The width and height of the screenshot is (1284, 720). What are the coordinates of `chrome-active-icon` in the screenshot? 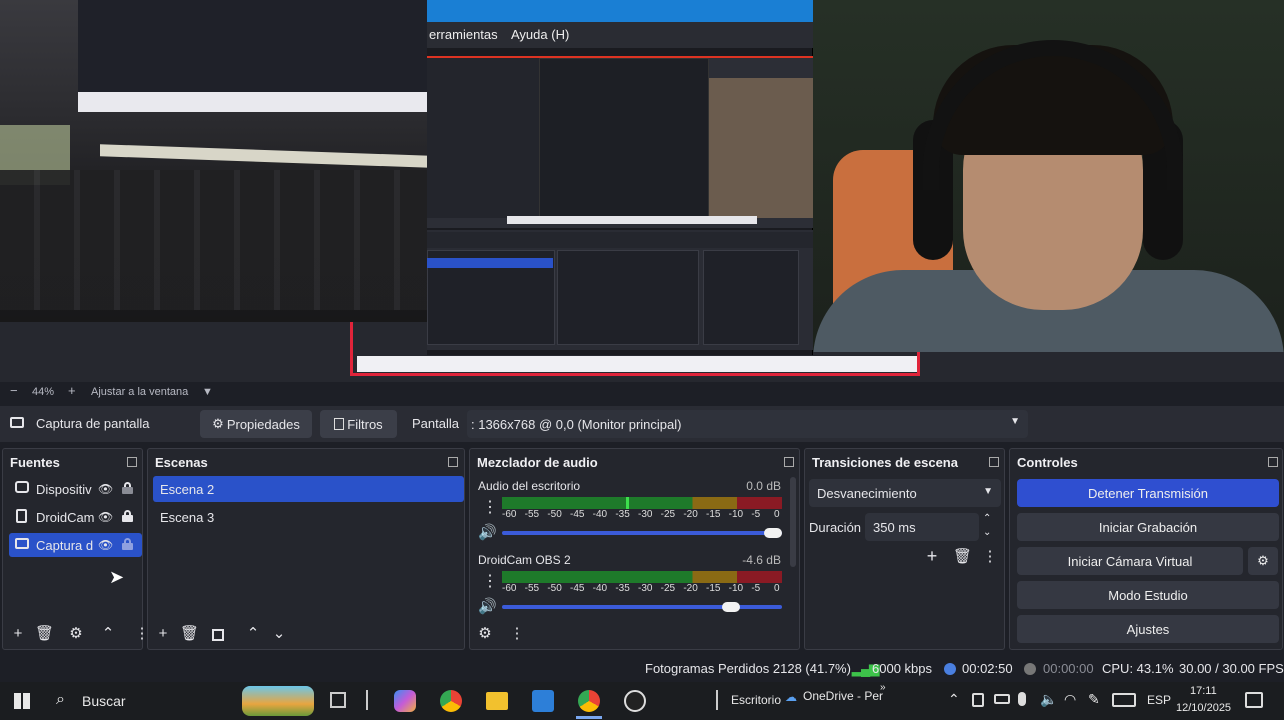 It's located at (589, 701).